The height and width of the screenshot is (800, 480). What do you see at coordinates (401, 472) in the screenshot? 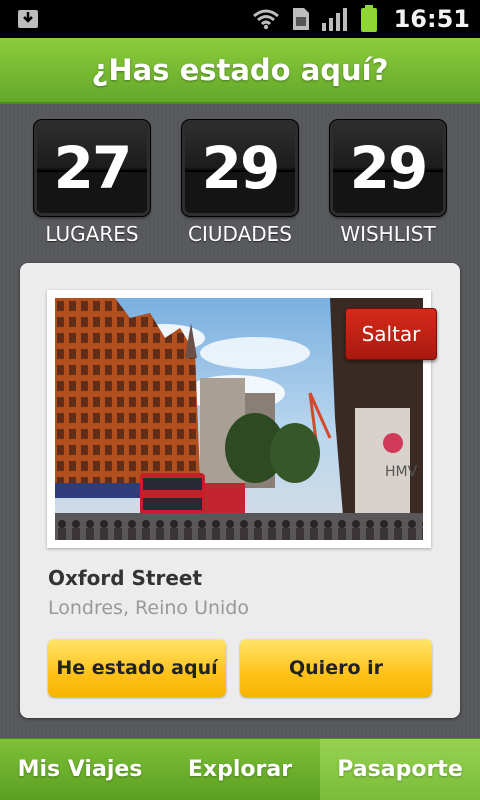
I see `hmv-sign-text: HMV` at bounding box center [401, 472].